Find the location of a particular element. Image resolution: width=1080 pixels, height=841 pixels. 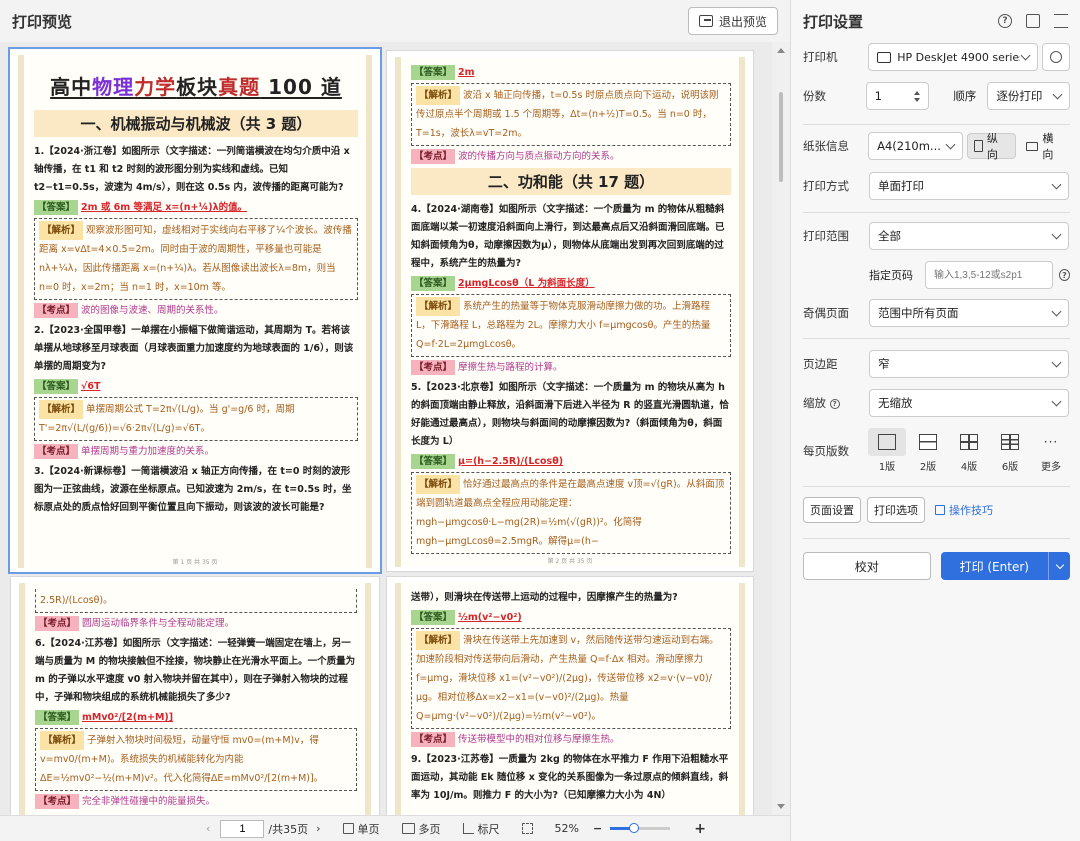

exit-preview-label: 退出预览 is located at coordinates (742, 21).